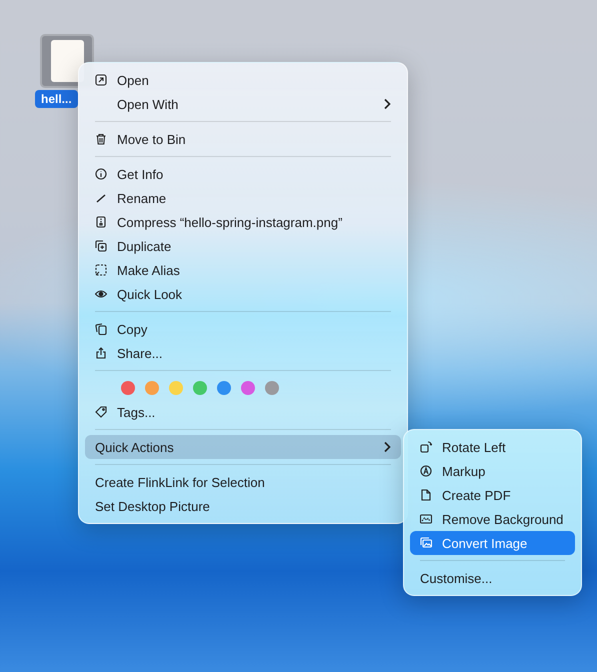 This screenshot has width=597, height=672. What do you see at coordinates (492, 543) in the screenshot?
I see `menu-item: Convert Image` at bounding box center [492, 543].